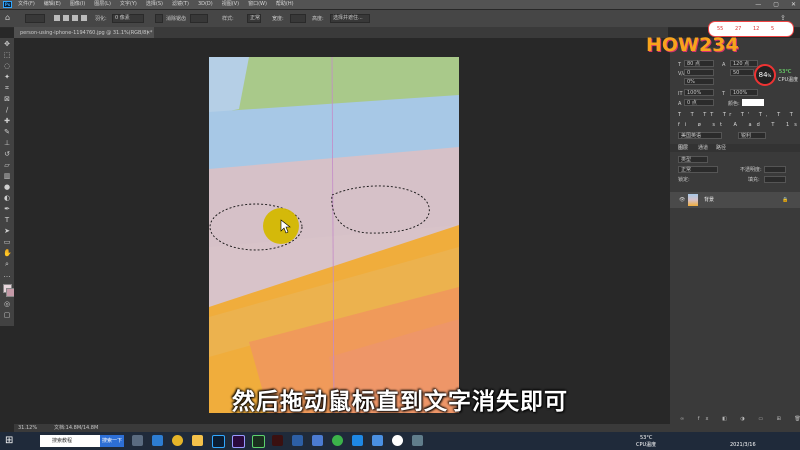 The image size is (800, 450). Describe the element at coordinates (7, 304) in the screenshot. I see `quick-mask-icon: ◎` at that location.